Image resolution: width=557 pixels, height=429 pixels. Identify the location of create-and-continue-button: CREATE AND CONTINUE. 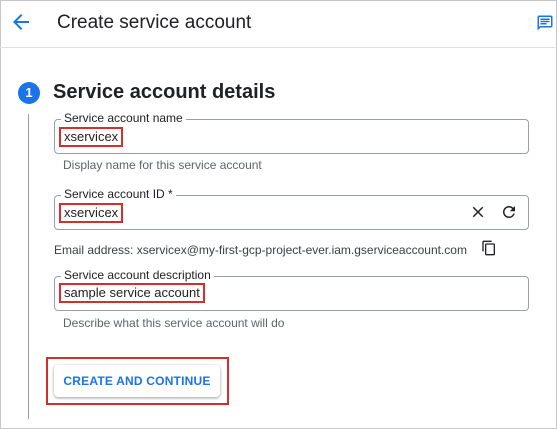
(137, 381).